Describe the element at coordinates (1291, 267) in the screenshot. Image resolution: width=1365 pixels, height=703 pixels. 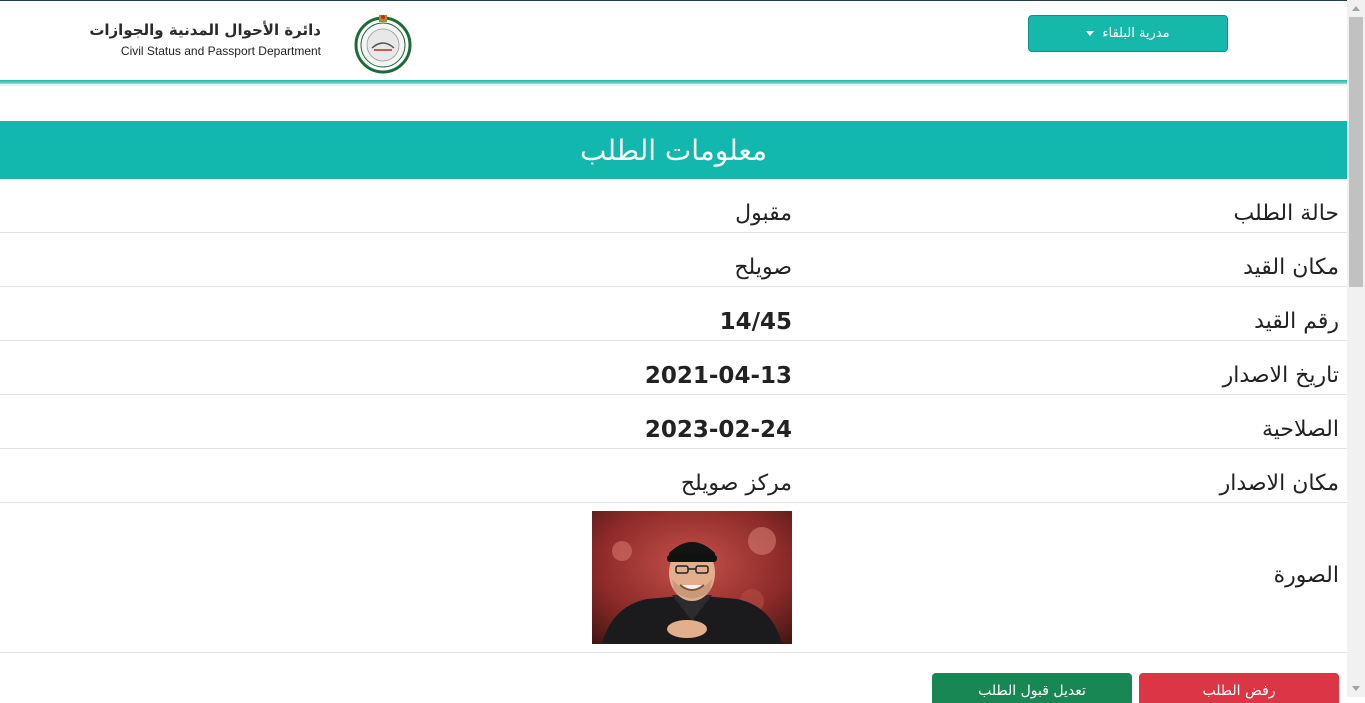
I see `field-label: مكان القيد` at that location.